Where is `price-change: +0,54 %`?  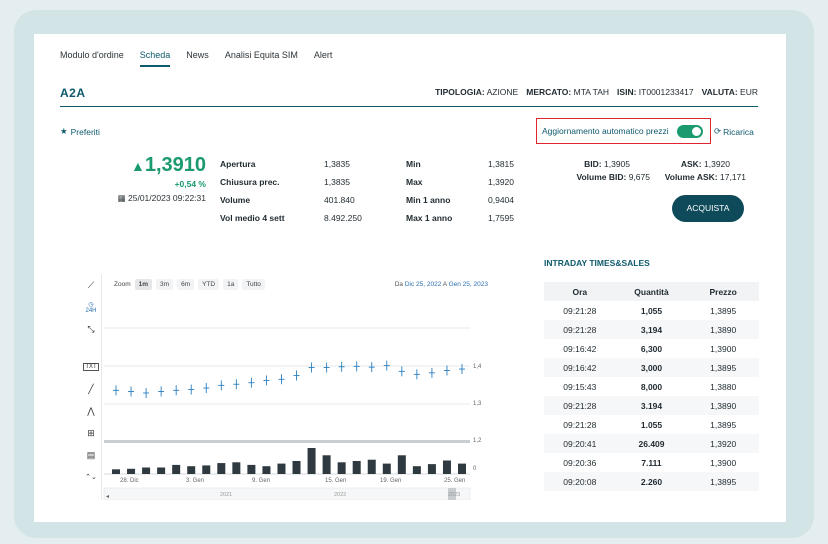 price-change: +0,54 % is located at coordinates (190, 184).